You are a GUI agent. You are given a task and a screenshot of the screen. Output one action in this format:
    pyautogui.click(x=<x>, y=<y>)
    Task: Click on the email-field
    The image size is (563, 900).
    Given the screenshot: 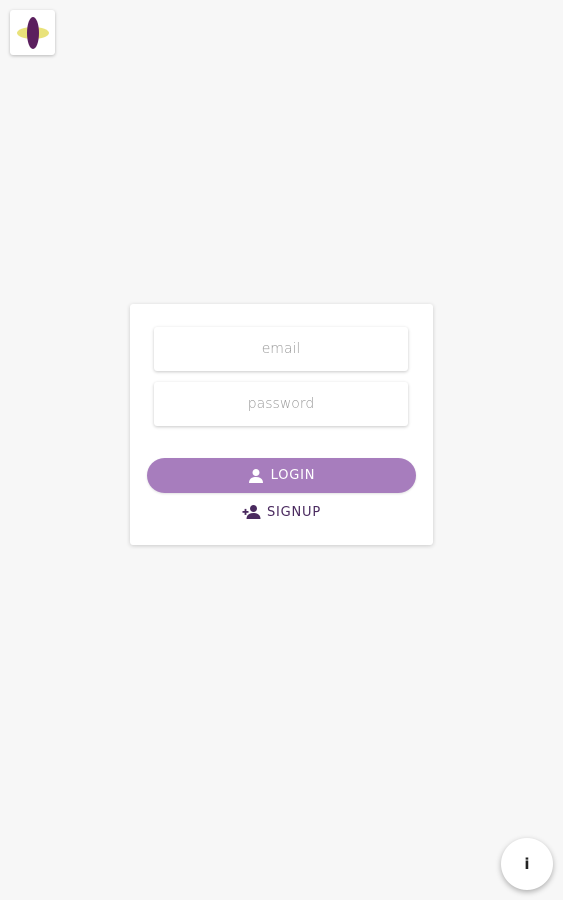 What is the action you would take?
    pyautogui.click(x=281, y=349)
    